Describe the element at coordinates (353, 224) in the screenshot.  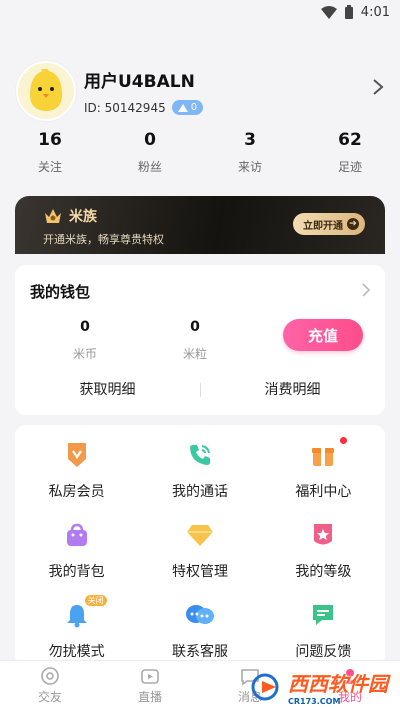
I see `arrow-right-icon: ➔` at that location.